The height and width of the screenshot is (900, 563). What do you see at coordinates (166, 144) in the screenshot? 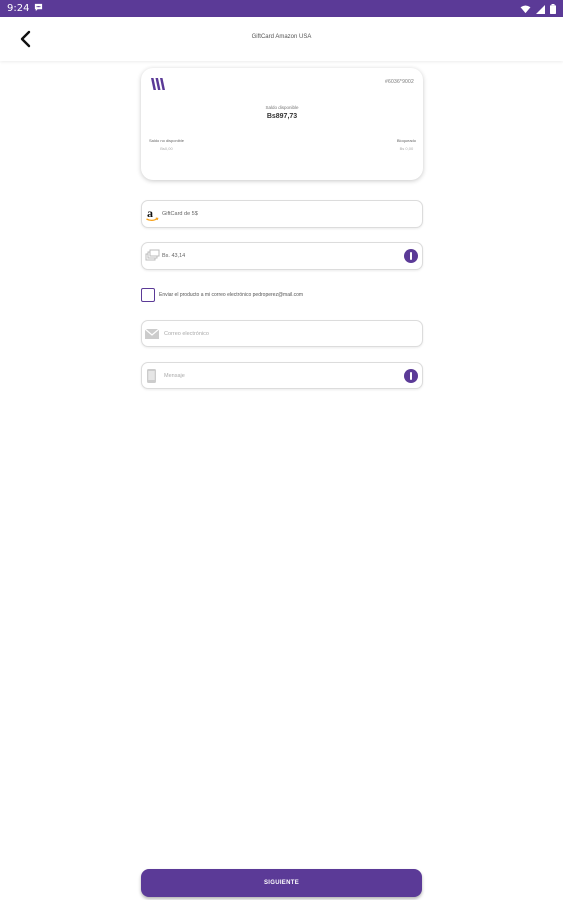
I see `unavailable-balance: Saldo no disponible Bs0,00` at bounding box center [166, 144].